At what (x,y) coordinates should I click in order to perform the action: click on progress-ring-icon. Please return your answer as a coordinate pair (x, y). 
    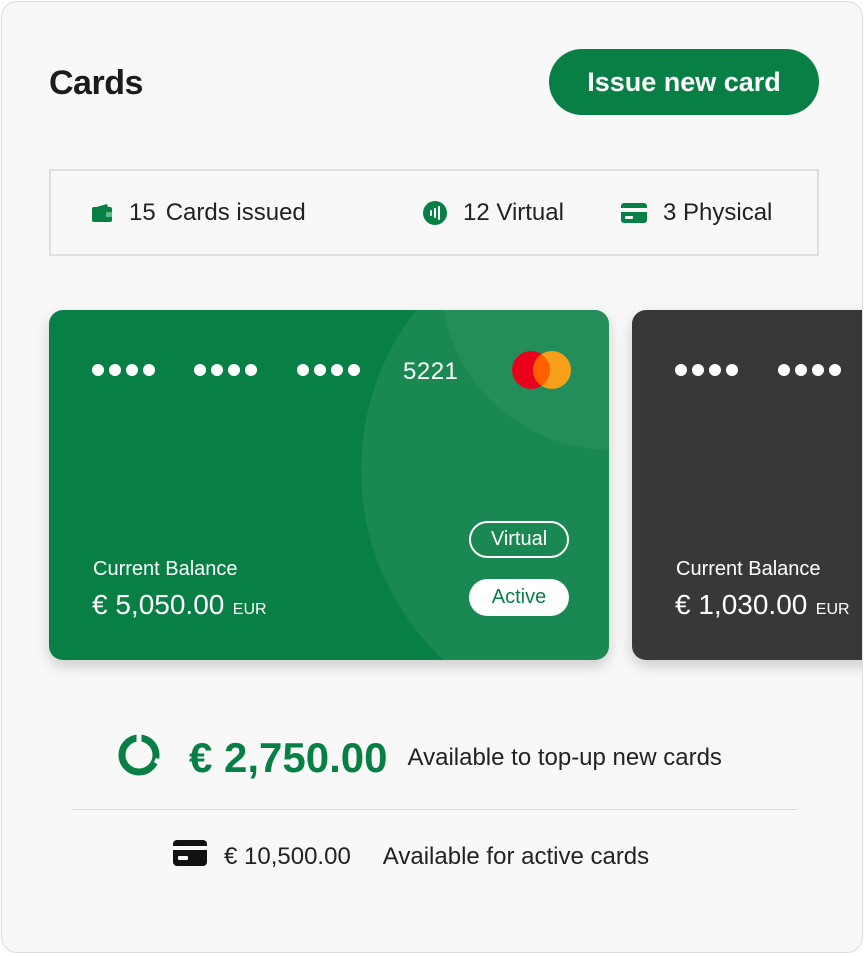
    Looking at the image, I should click on (140, 757).